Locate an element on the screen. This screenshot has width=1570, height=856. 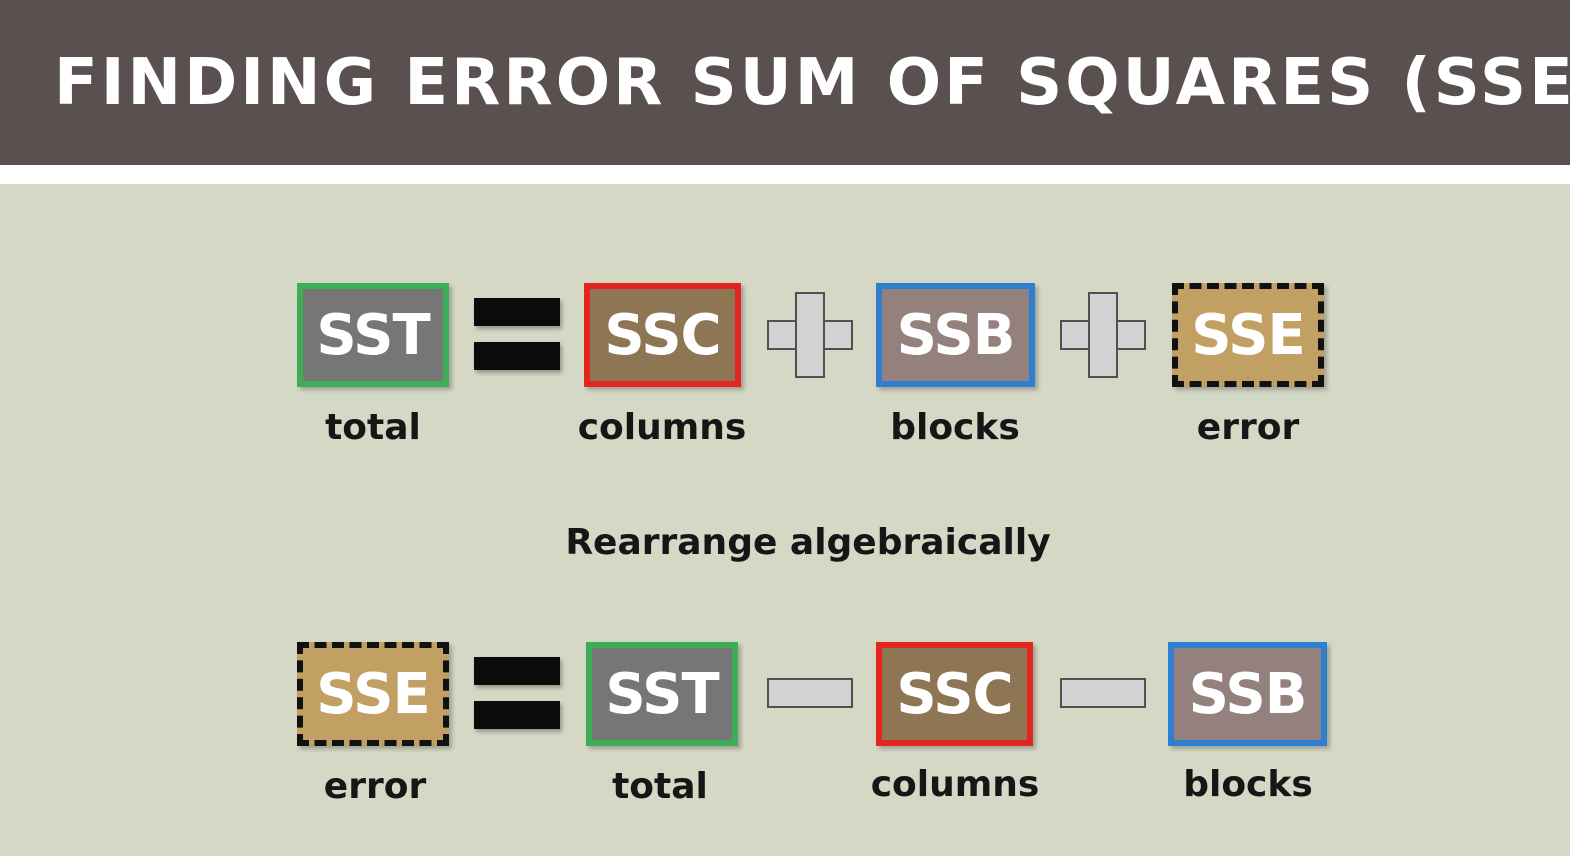
page-title: FINDING ERROR SUM OF SQUARES (SSE) is located at coordinates (812, 83).